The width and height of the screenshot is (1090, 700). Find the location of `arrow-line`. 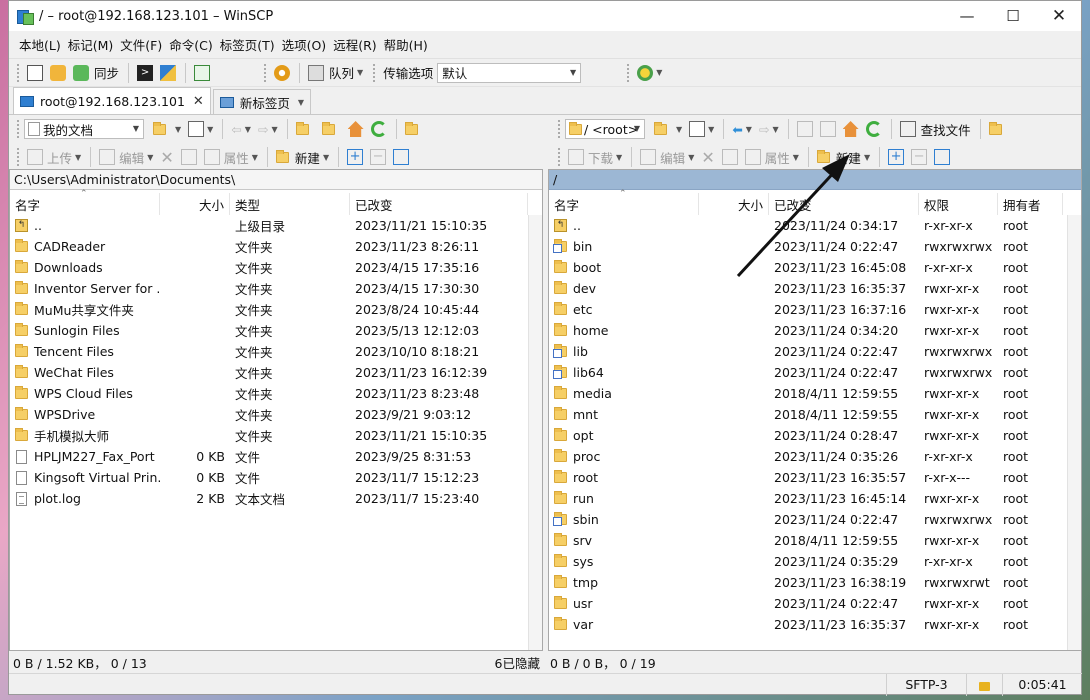

arrow-line is located at coordinates (788, 222).